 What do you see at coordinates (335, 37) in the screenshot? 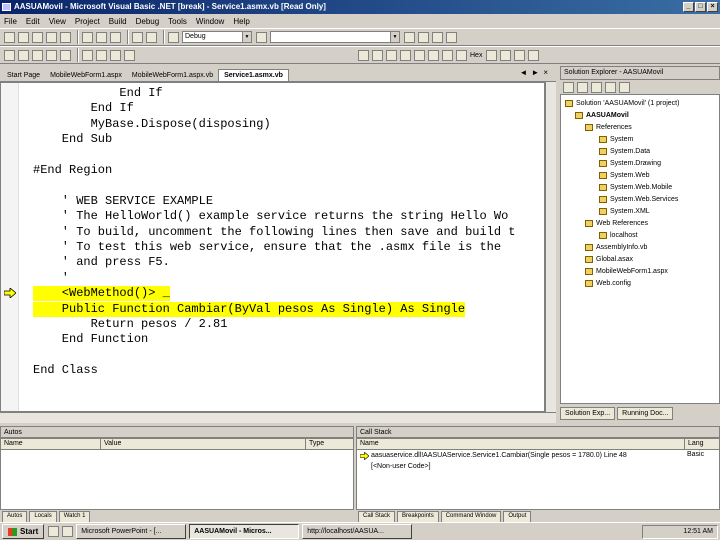
I see `find-combo: ▼` at bounding box center [335, 37].